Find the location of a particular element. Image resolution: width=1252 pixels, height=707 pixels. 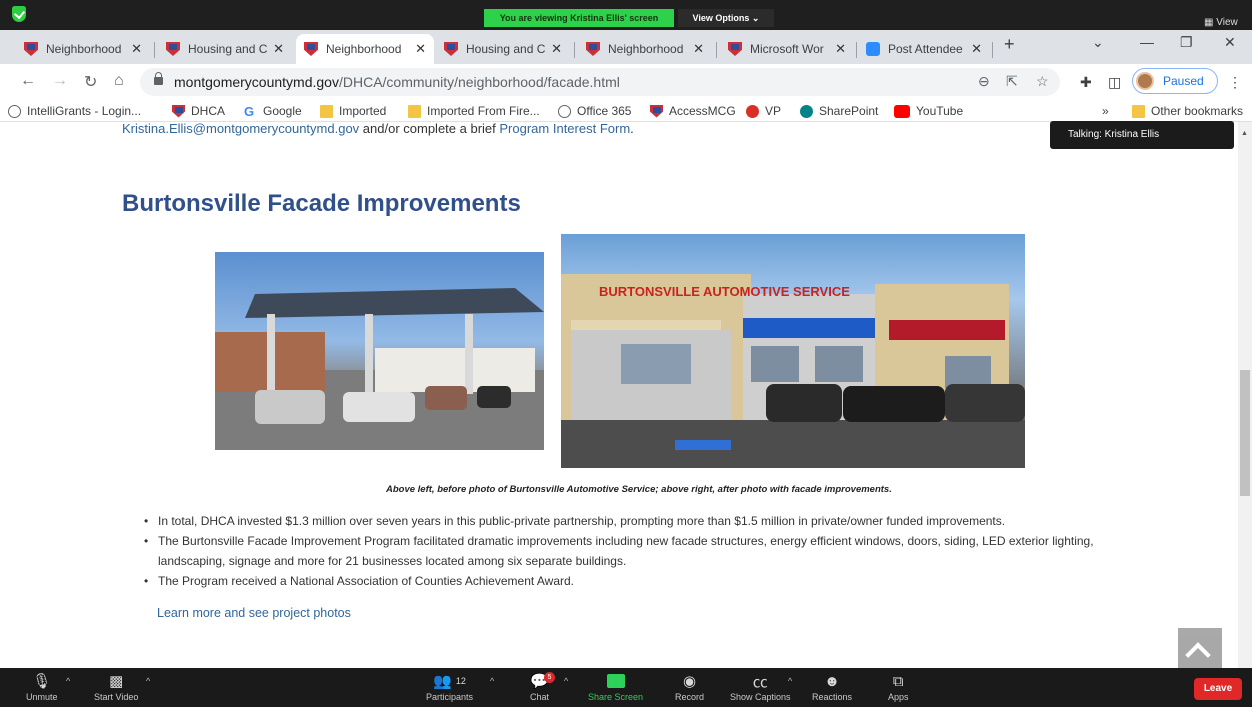

view-options-button: View Options ⌄ is located at coordinates (726, 18).